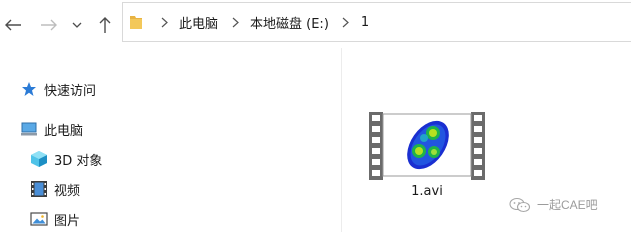 Image resolution: width=631 pixels, height=240 pixels. Describe the element at coordinates (376, 22) in the screenshot. I see `address-bar: 此电脑 本地磁盘 (E:) 1` at that location.